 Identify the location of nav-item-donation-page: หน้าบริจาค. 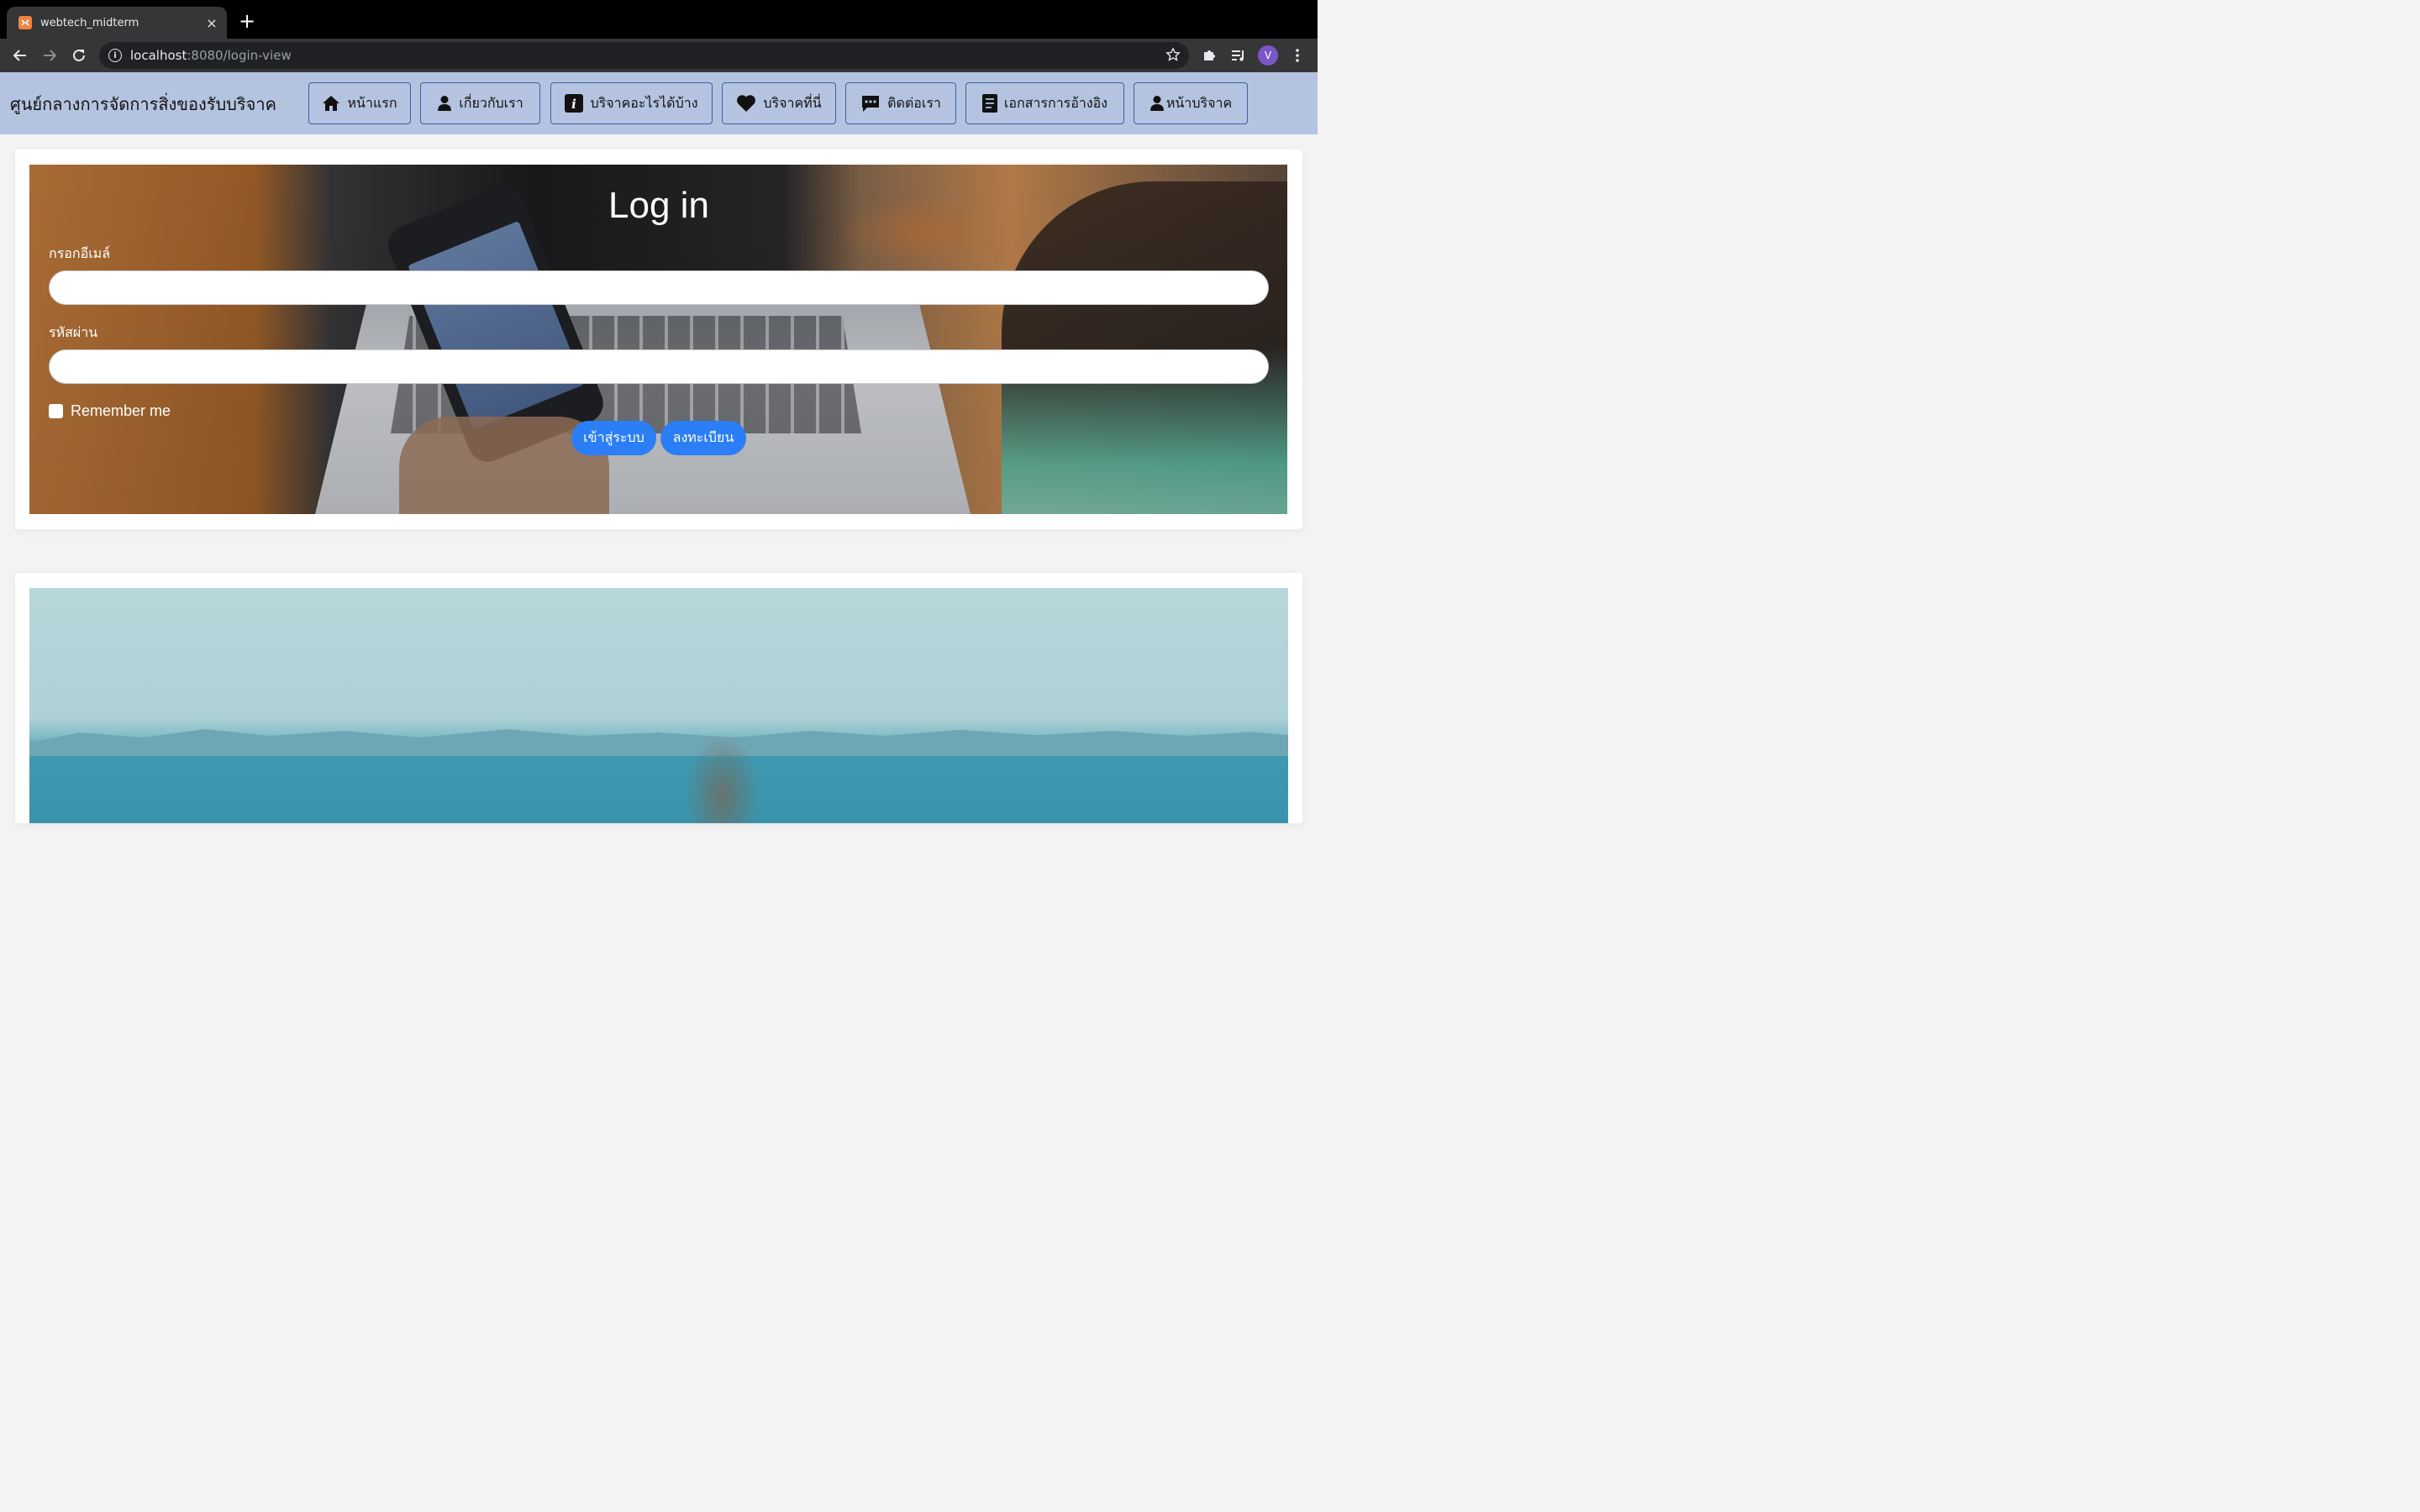
(1191, 103).